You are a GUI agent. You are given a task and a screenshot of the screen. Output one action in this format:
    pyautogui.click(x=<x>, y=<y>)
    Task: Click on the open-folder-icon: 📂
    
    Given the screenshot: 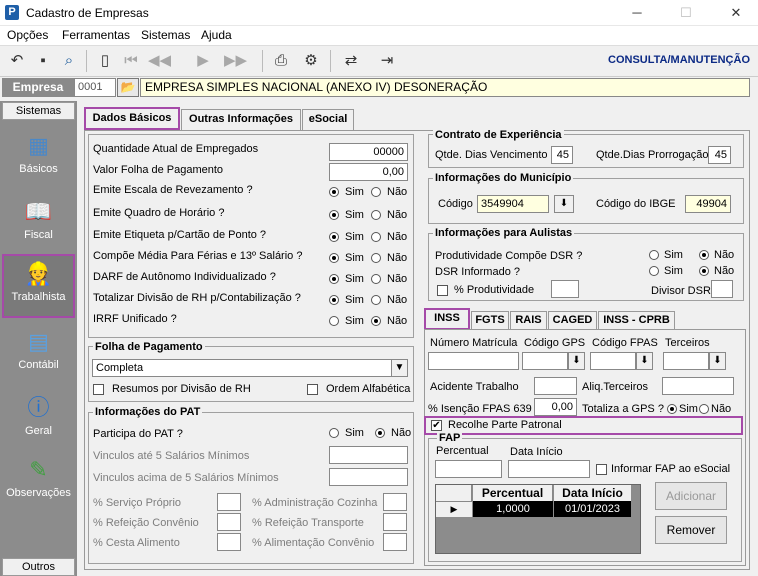 What is the action you would take?
    pyautogui.click(x=128, y=87)
    